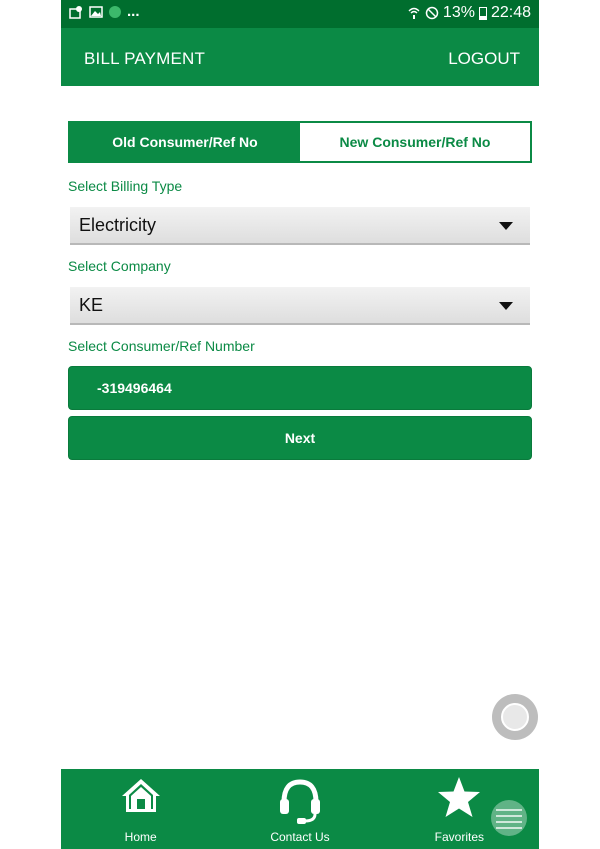 This screenshot has width=600, height=849. What do you see at coordinates (140, 837) in the screenshot?
I see `nav-home-label: Home` at bounding box center [140, 837].